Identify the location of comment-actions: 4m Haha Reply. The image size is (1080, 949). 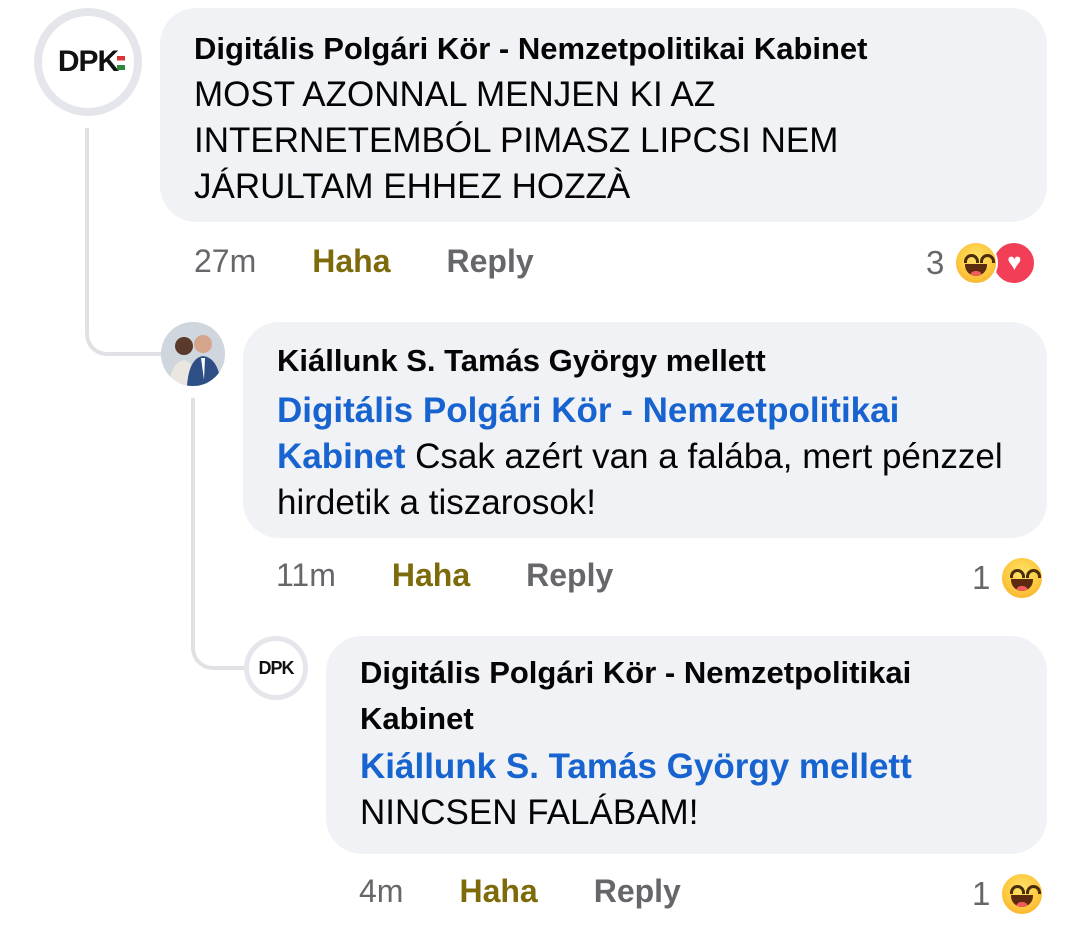
(520, 891).